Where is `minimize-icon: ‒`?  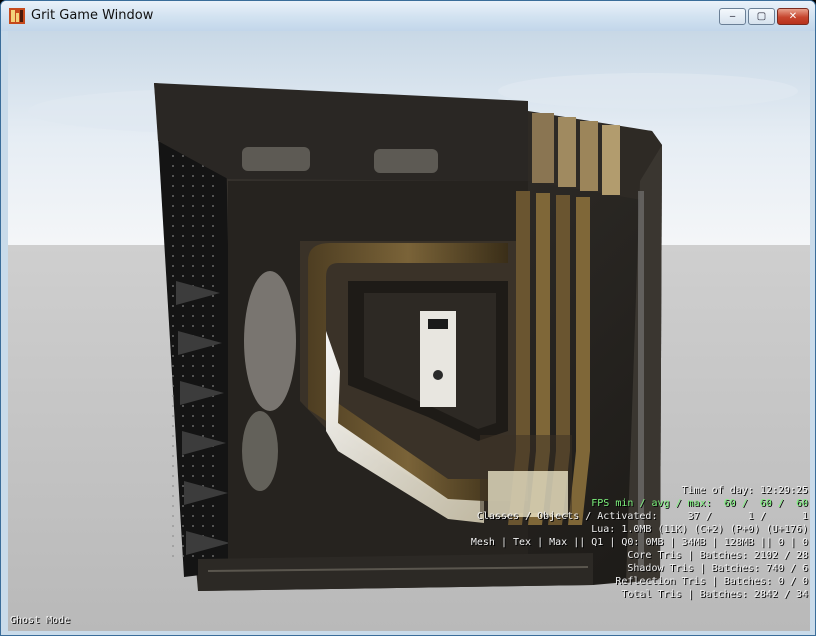
minimize-icon: ‒ is located at coordinates (732, 16).